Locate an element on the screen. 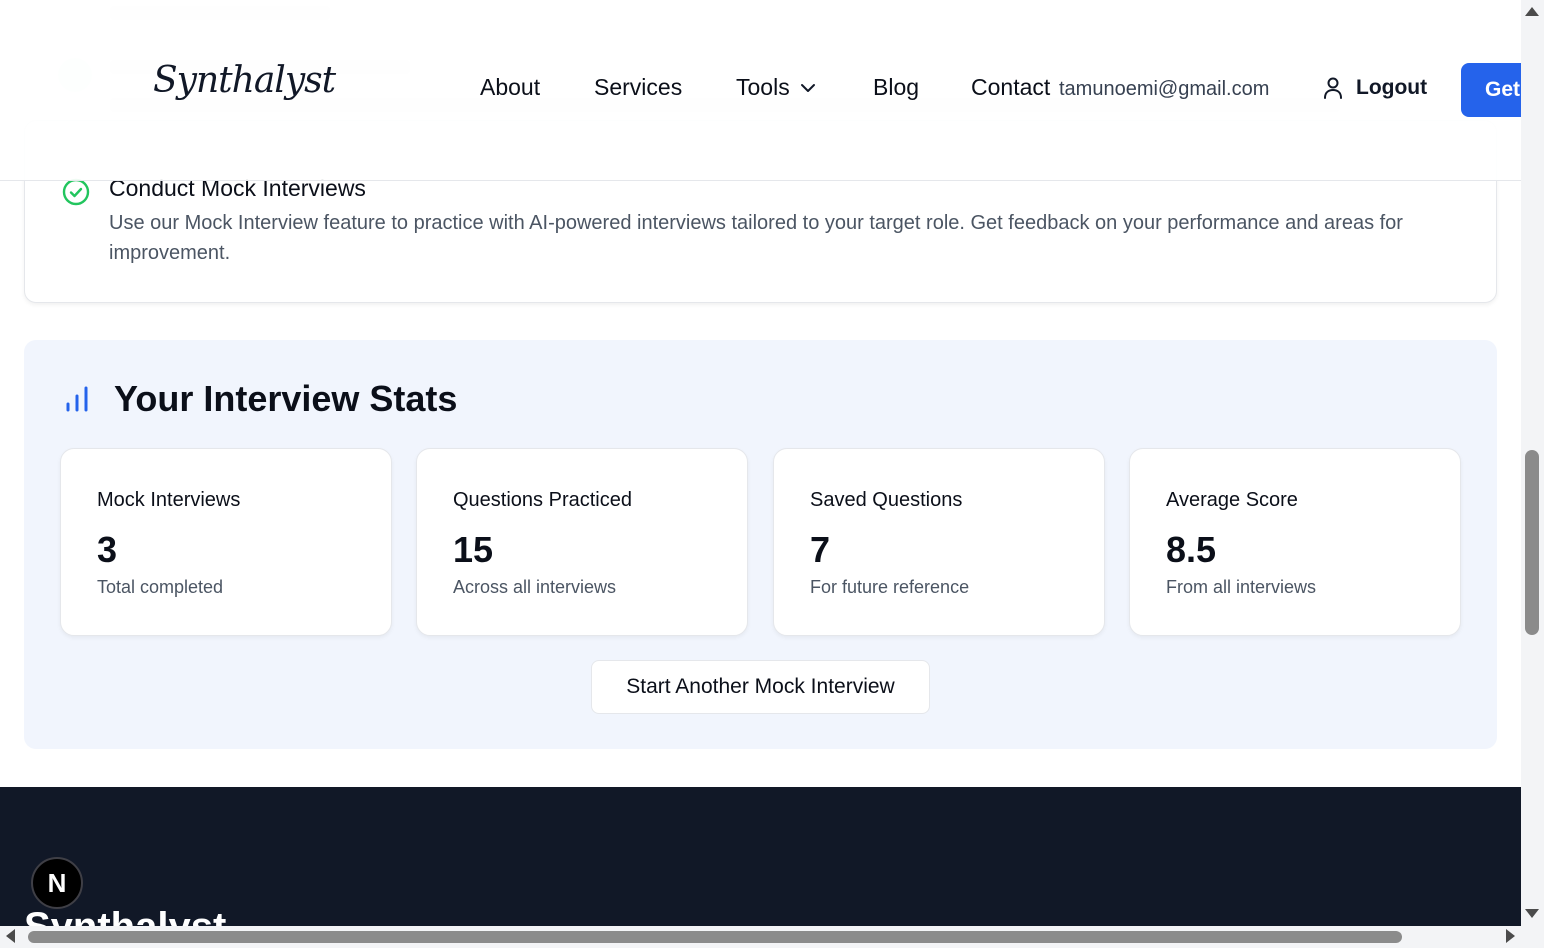 This screenshot has height=948, width=1544. stat-value: 3 is located at coordinates (107, 549).